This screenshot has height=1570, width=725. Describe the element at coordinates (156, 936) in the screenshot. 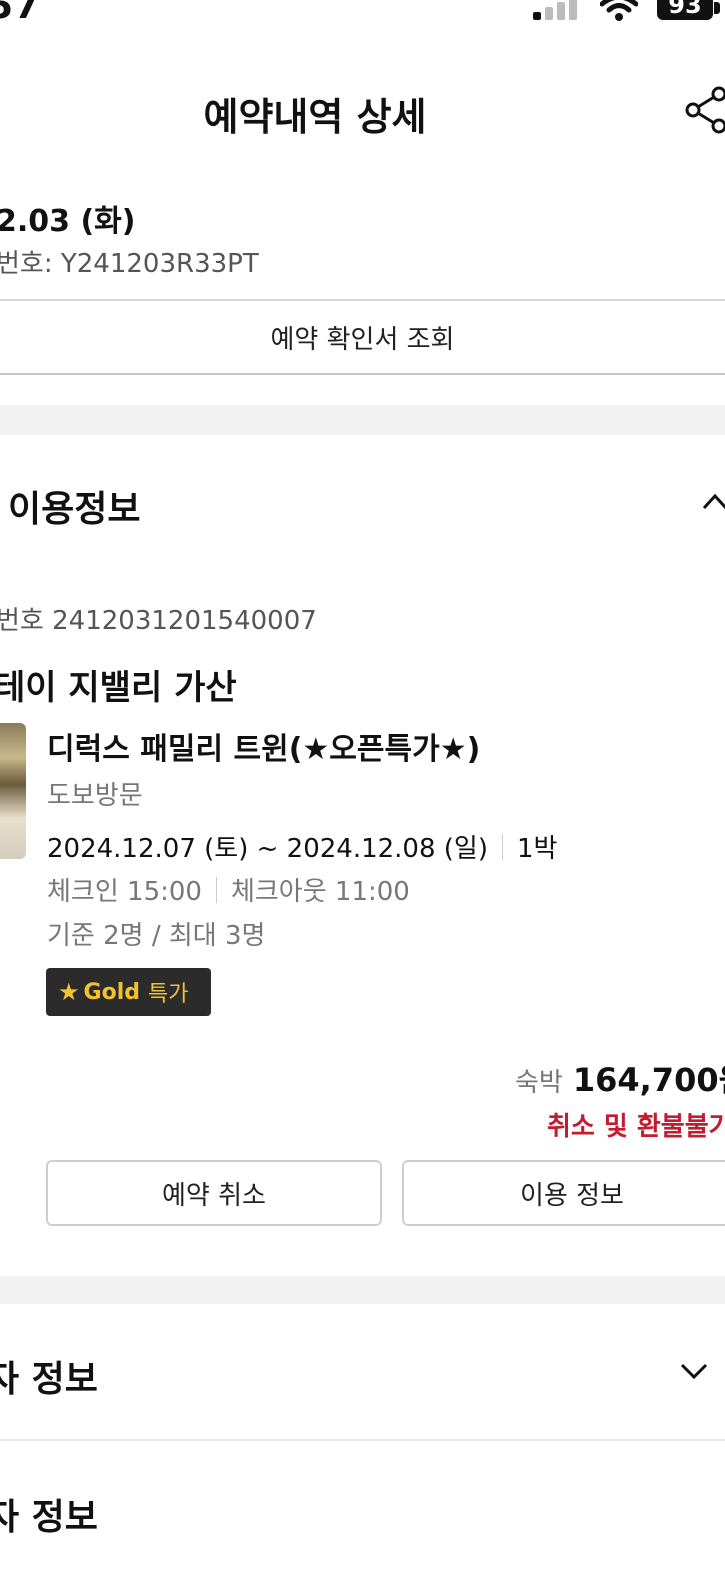

I see `guest-capacity: 기준 2명 / 최대 3명` at that location.